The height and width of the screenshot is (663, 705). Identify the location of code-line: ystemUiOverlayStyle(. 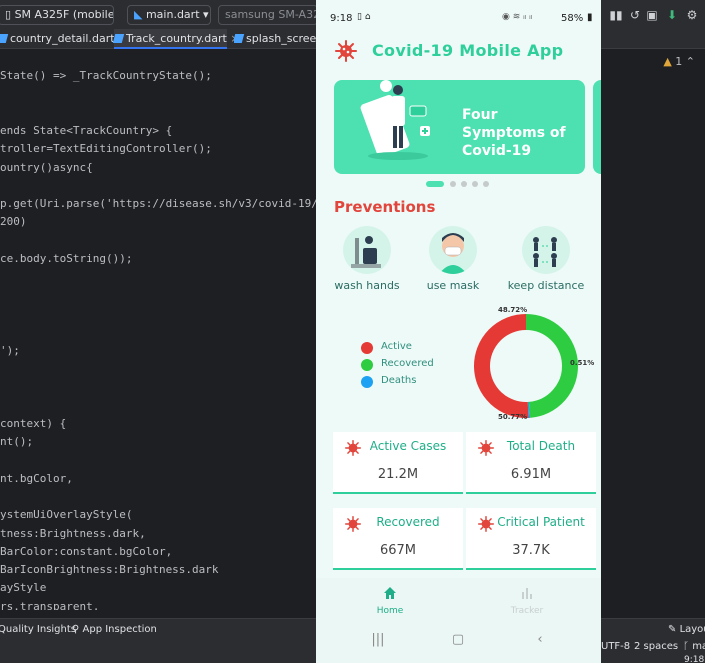
(66, 515).